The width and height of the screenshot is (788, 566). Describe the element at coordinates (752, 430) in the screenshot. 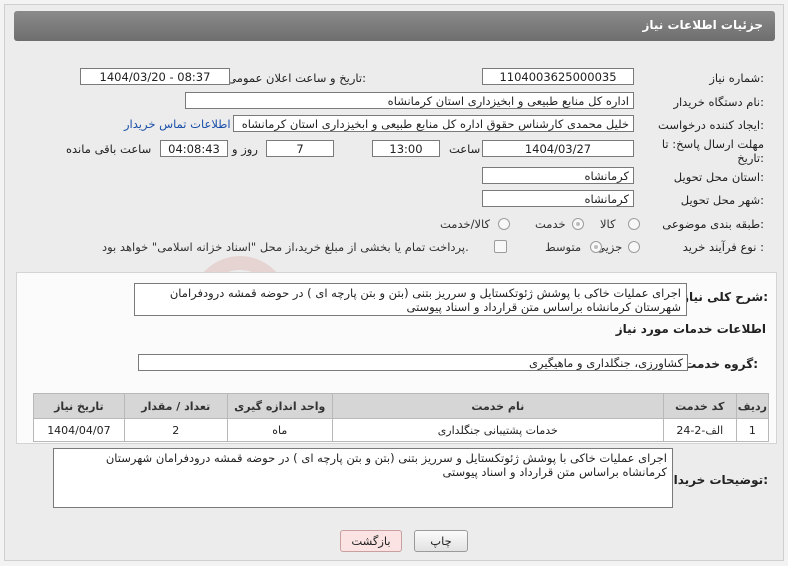

I see `cell-row-number: 1` at that location.